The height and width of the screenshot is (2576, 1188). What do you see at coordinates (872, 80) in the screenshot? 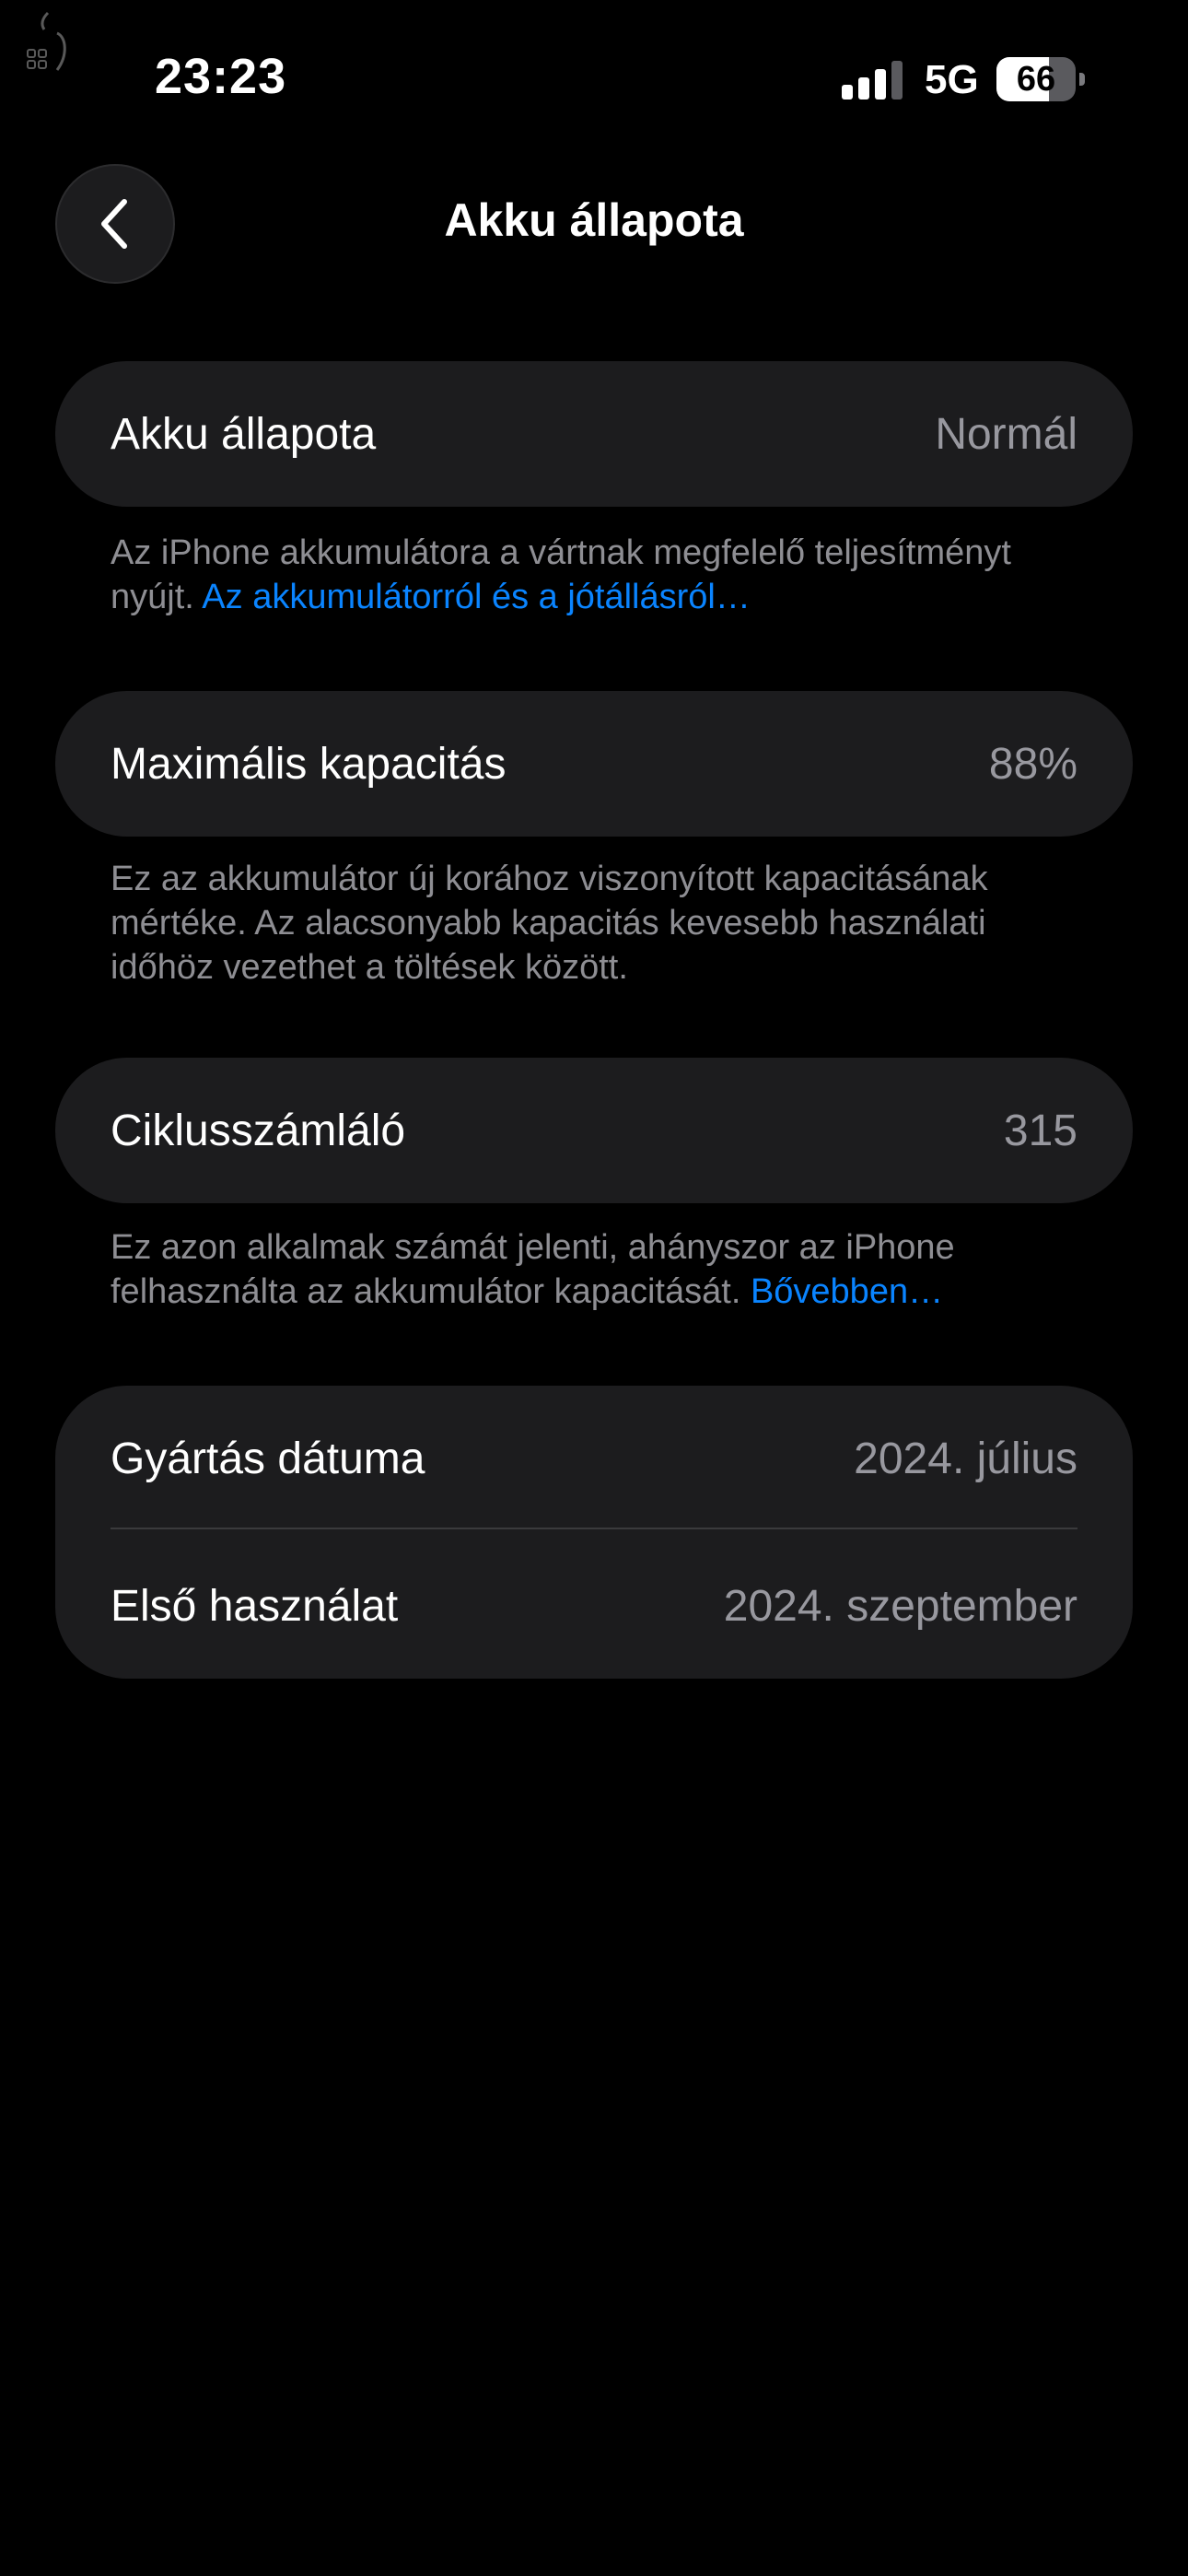
I see `cellular-signal-icon` at bounding box center [872, 80].